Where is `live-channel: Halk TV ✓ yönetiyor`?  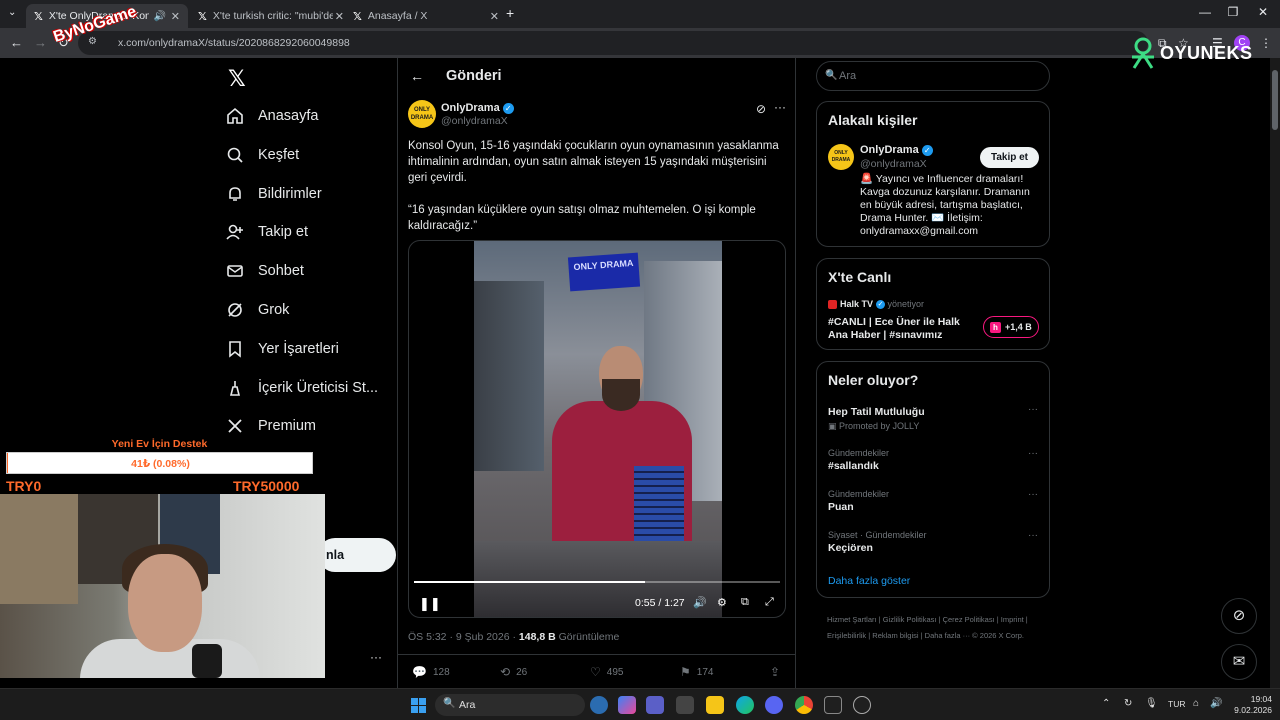 live-channel: Halk TV ✓ yönetiyor is located at coordinates (876, 304).